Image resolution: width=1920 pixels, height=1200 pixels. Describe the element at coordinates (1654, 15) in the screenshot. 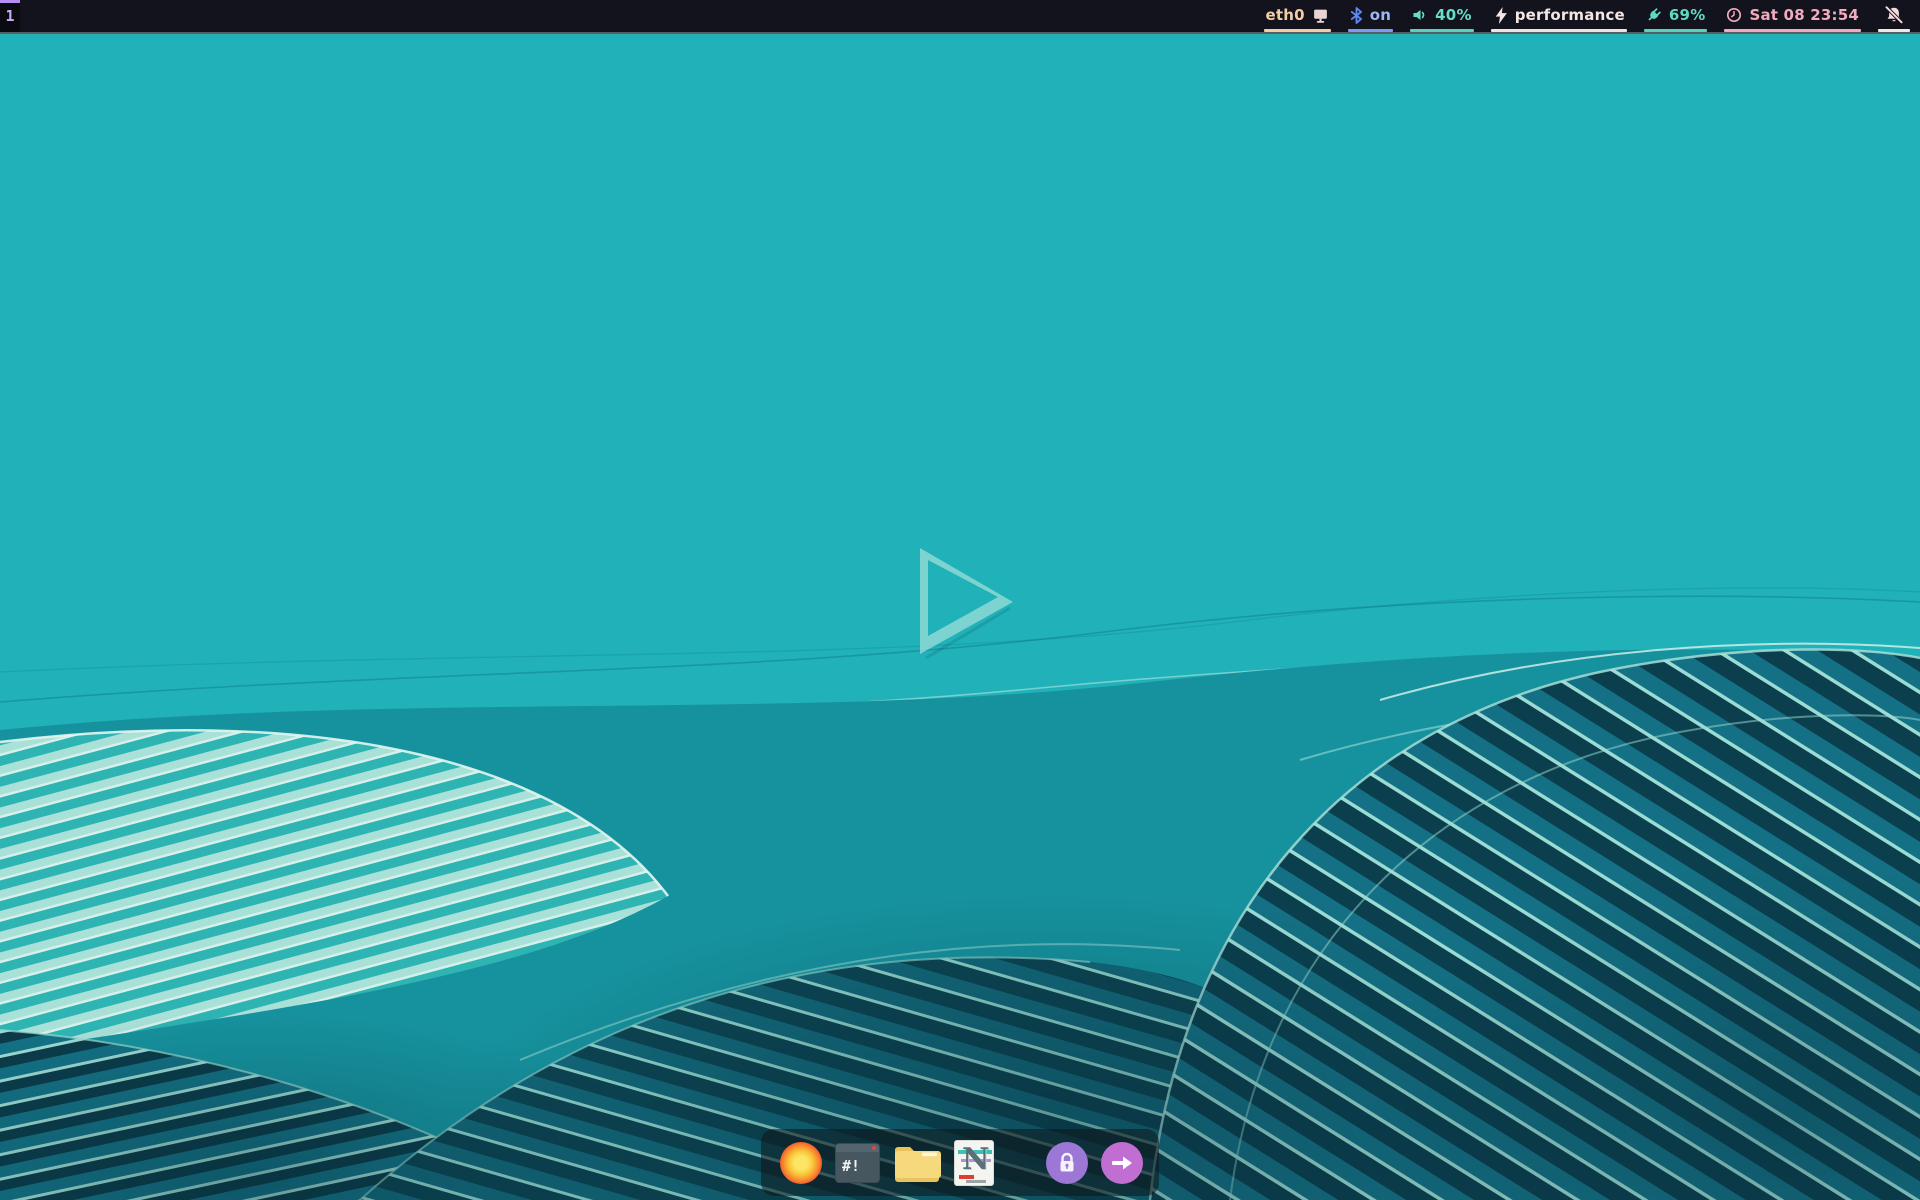

I see `plug-icon` at that location.